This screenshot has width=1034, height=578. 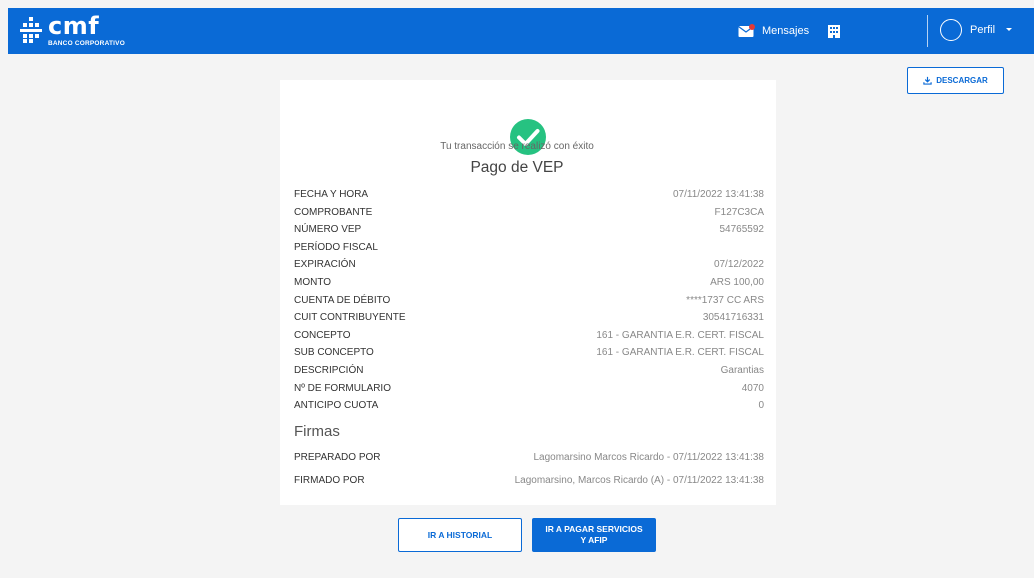 I want to click on detail-value: Garantias, so click(x=742, y=370).